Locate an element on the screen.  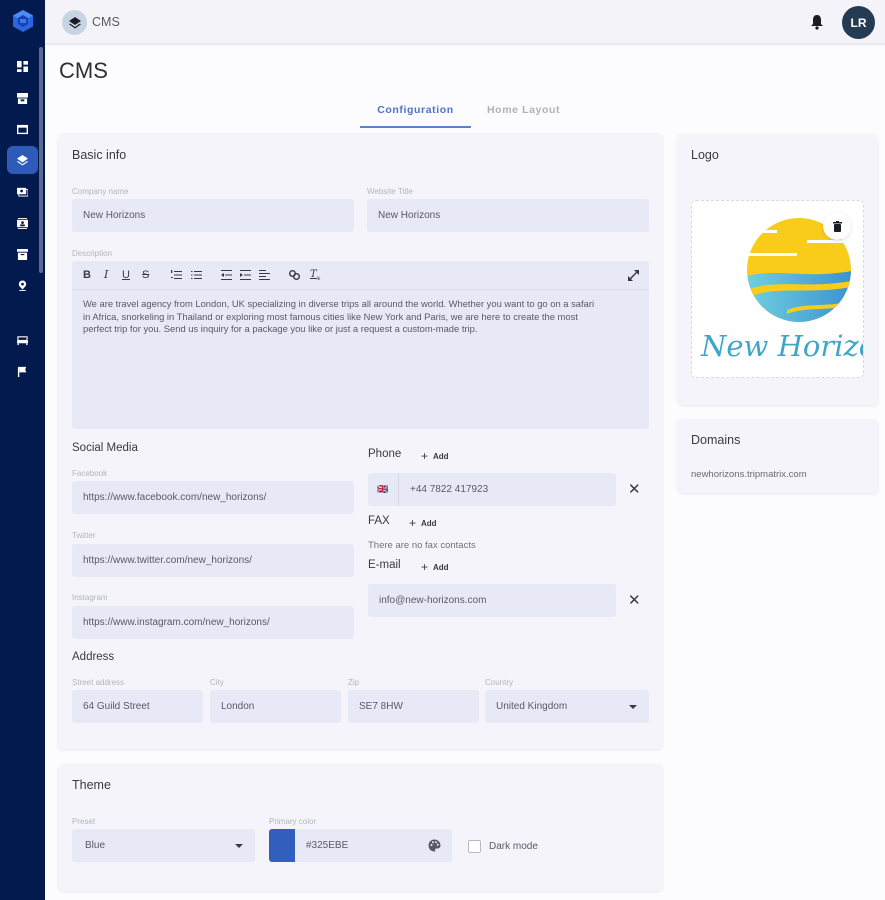
browser-icon is located at coordinates (22, 129).